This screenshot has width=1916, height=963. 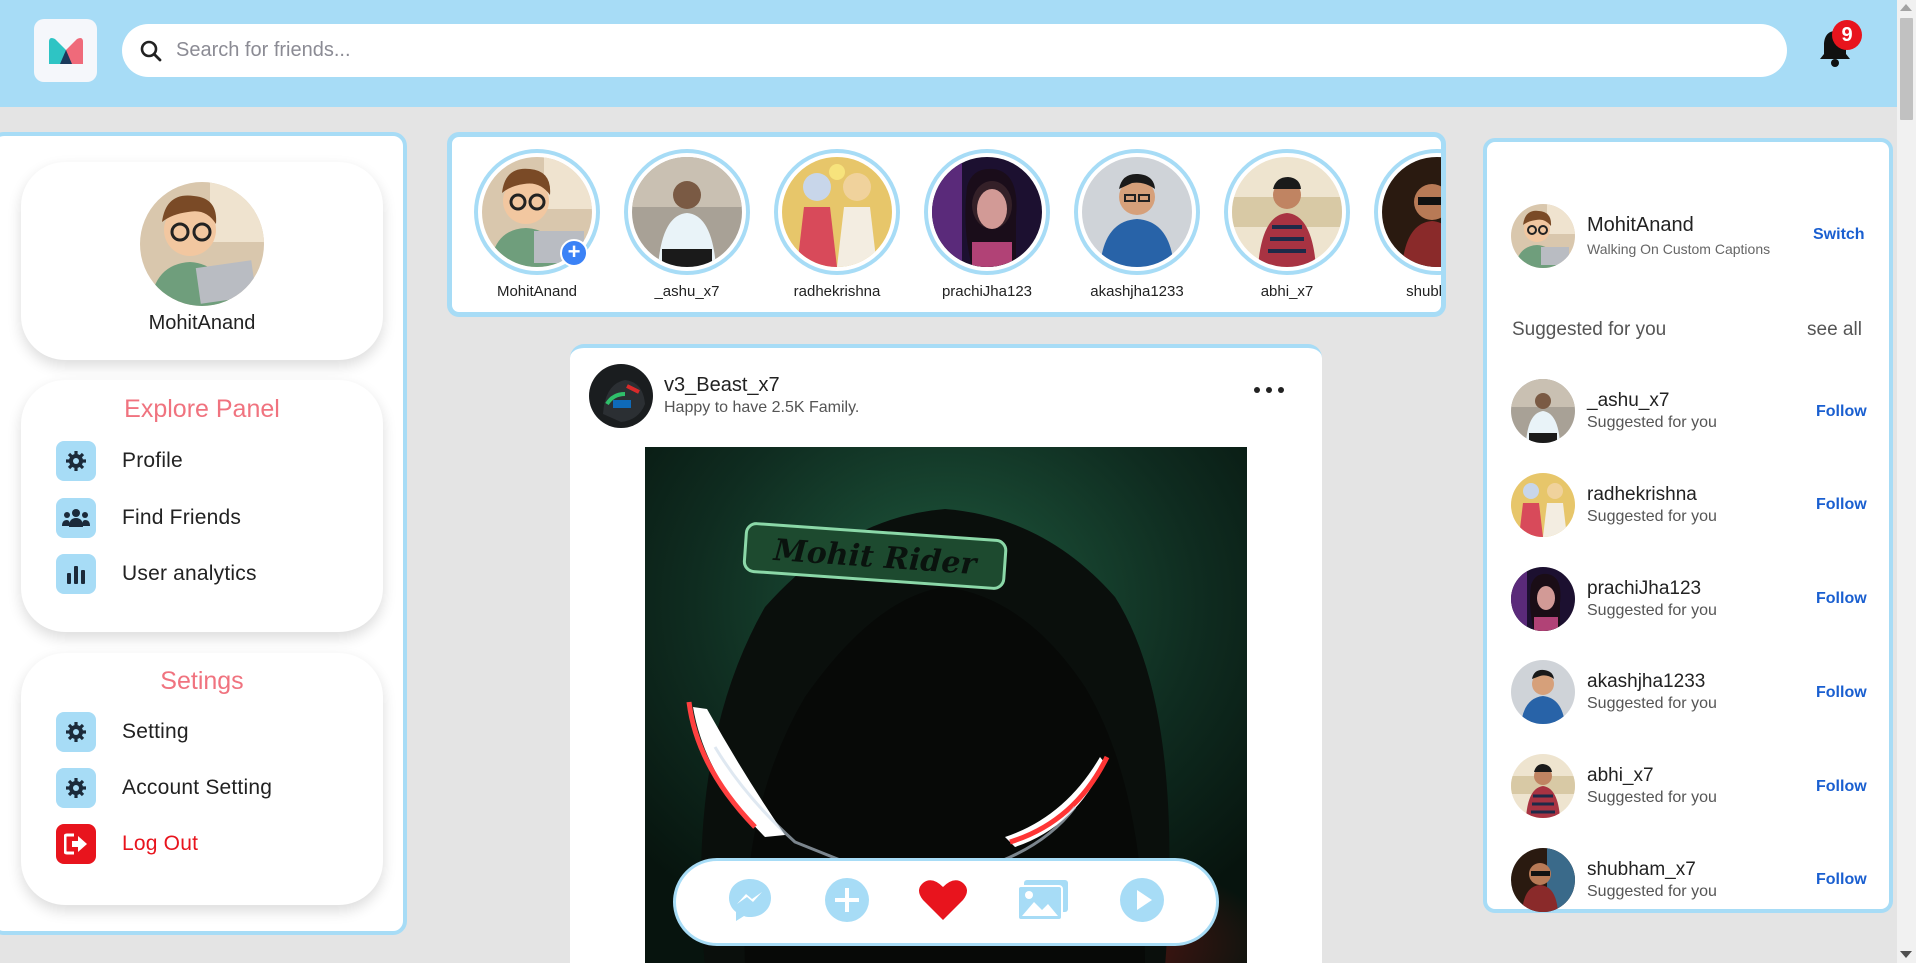 What do you see at coordinates (202, 409) in the screenshot?
I see `explore-panel-title: Explore Panel` at bounding box center [202, 409].